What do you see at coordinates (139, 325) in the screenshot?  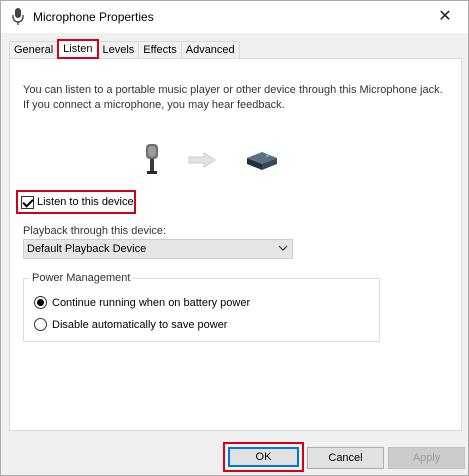 I see `radio-disable-automatically-label: Disable automatically to save power` at bounding box center [139, 325].